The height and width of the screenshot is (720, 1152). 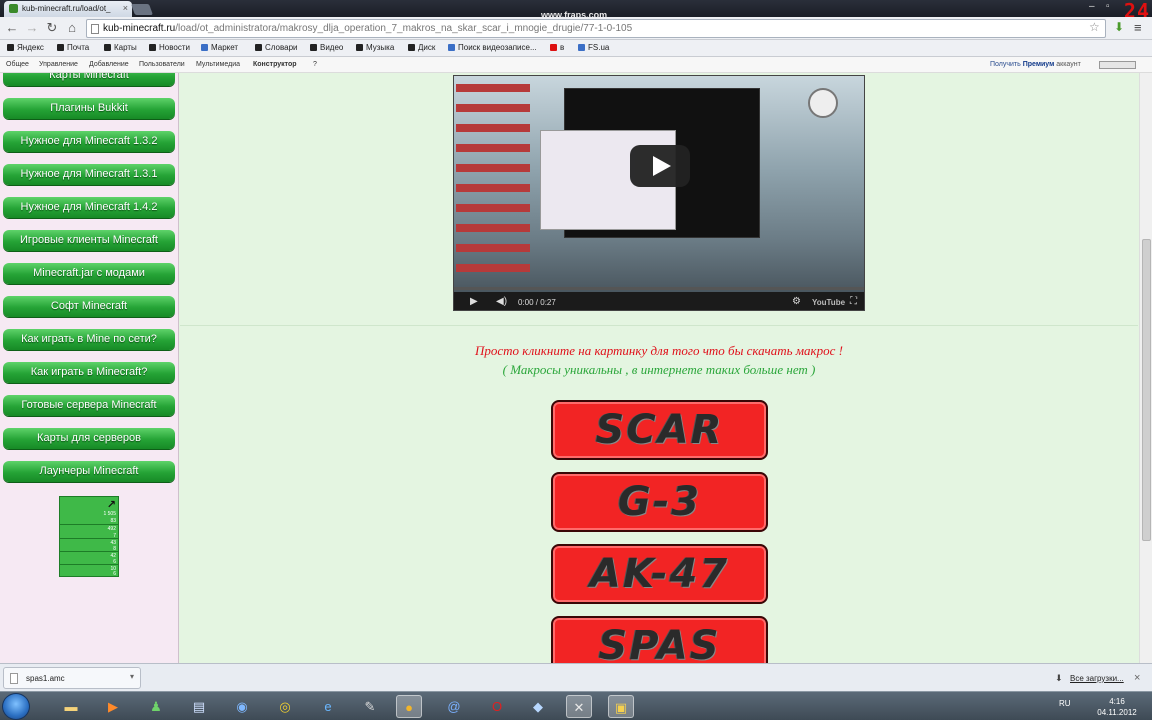 What do you see at coordinates (218, 64) in the screenshot?
I see `panel-multimedia: Мультимедиа` at bounding box center [218, 64].